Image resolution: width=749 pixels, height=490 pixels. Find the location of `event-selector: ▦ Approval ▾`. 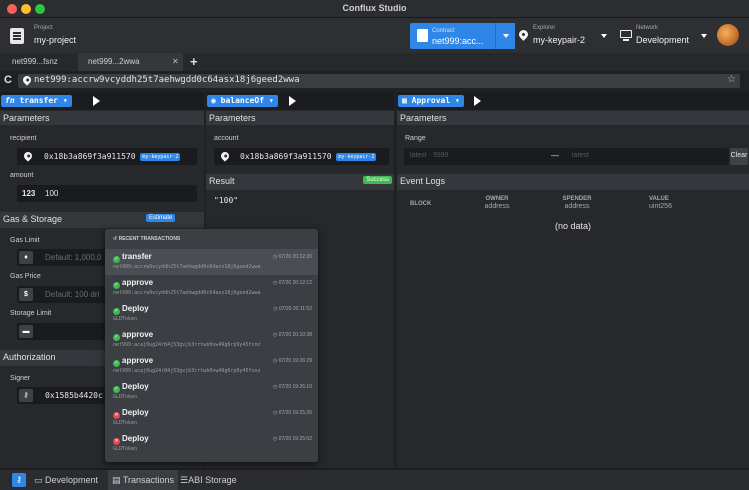

event-selector: ▦ Approval ▾ is located at coordinates (431, 101).